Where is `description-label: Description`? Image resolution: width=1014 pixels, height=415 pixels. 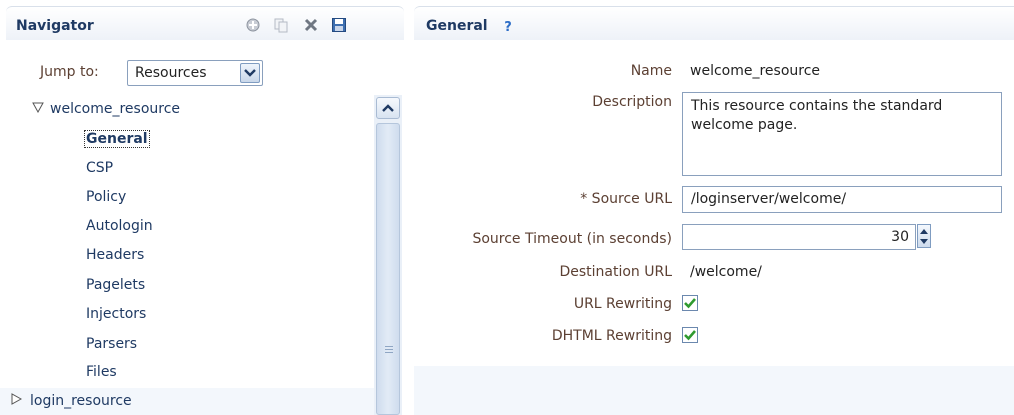 description-label: Description is located at coordinates (632, 102).